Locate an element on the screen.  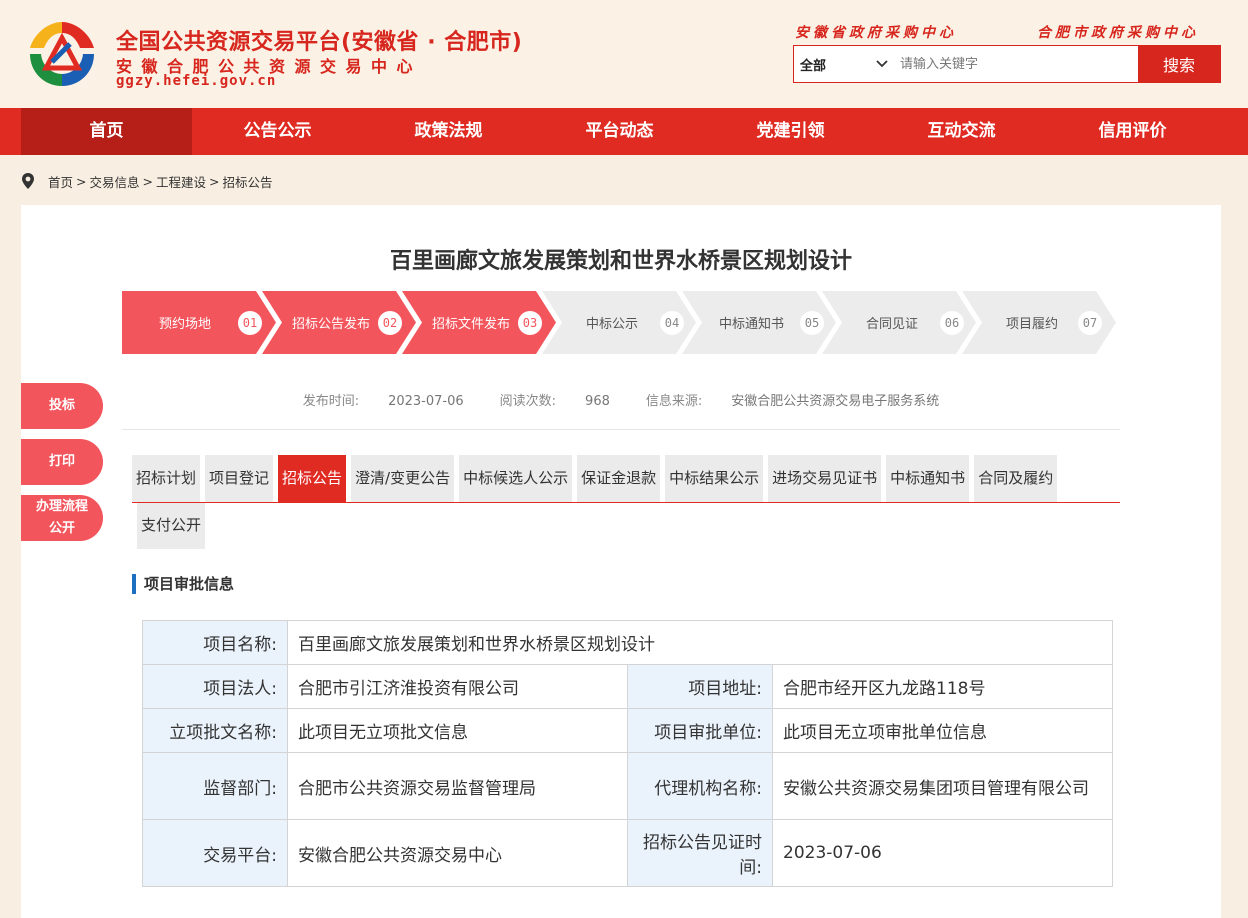
nav-item-credit: 信用评价 is located at coordinates (1132, 131).